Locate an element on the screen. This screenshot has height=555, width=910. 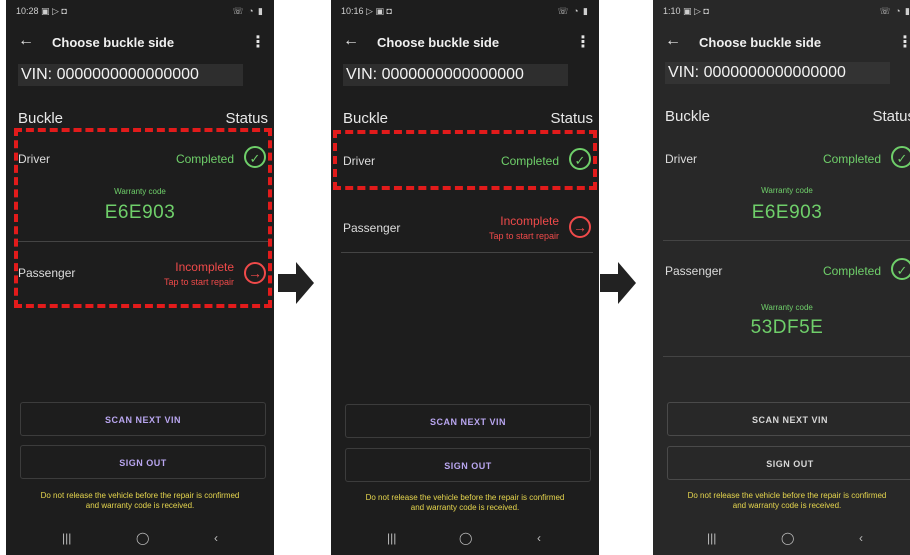
status-time: 10:16 is located at coordinates (352, 11).